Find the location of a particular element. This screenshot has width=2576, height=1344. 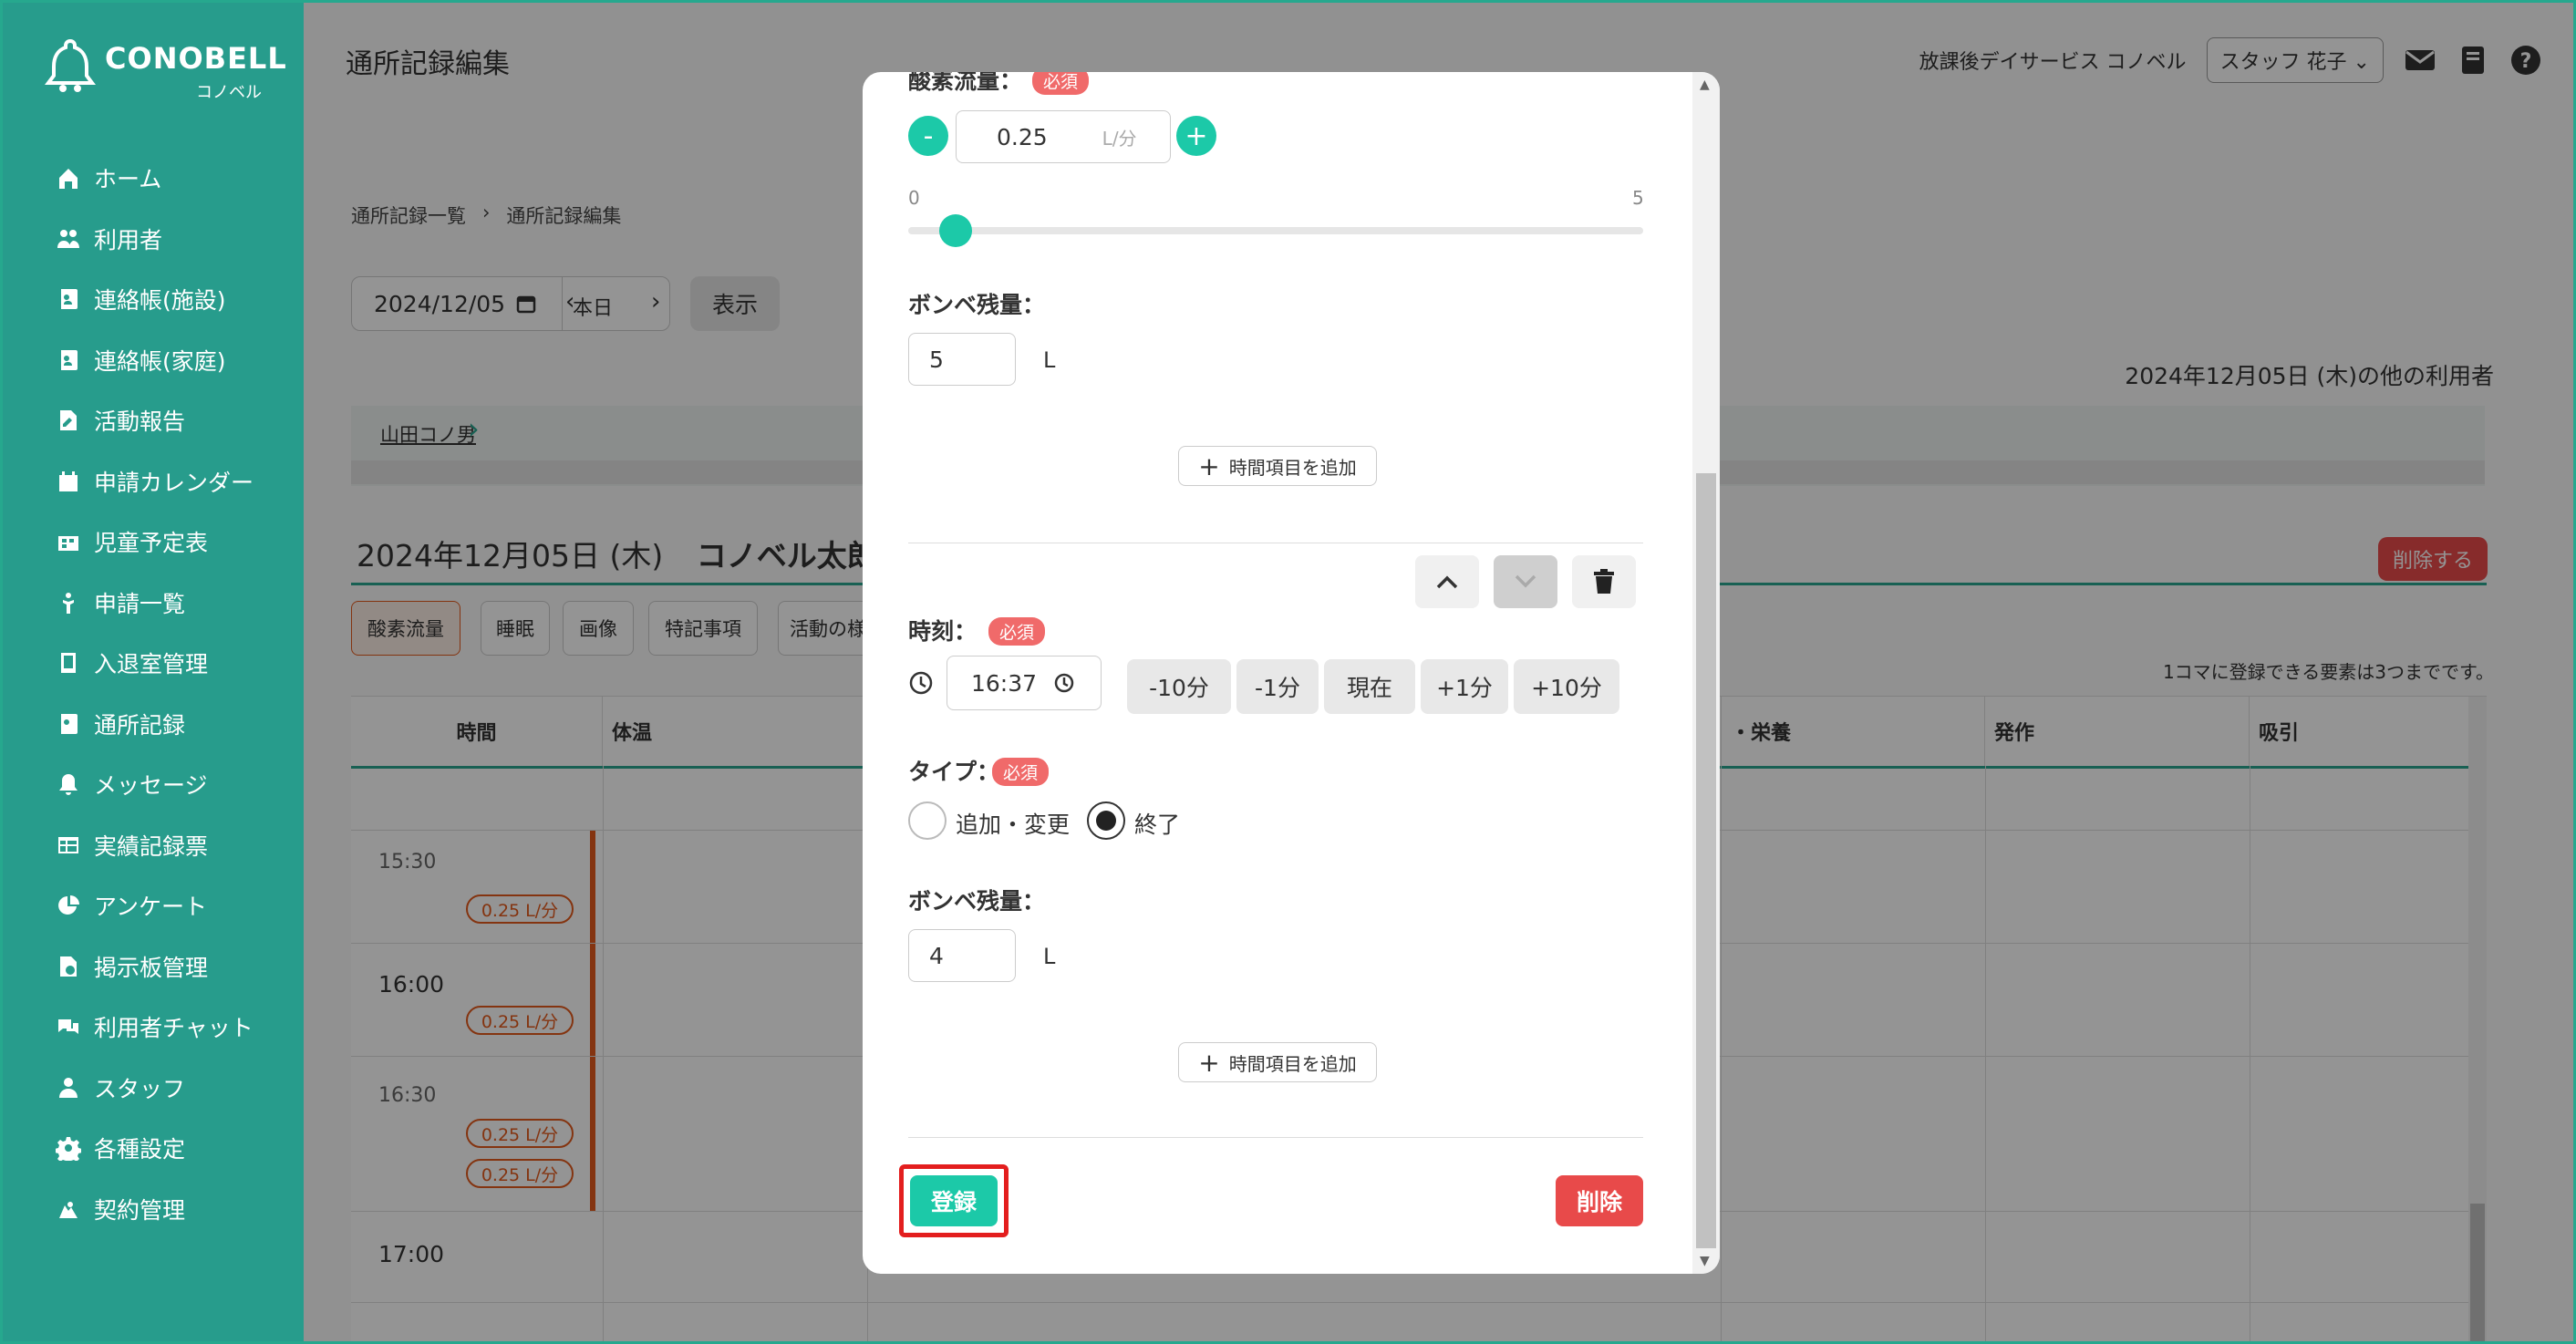

delete-button: 削除 is located at coordinates (1599, 1200).